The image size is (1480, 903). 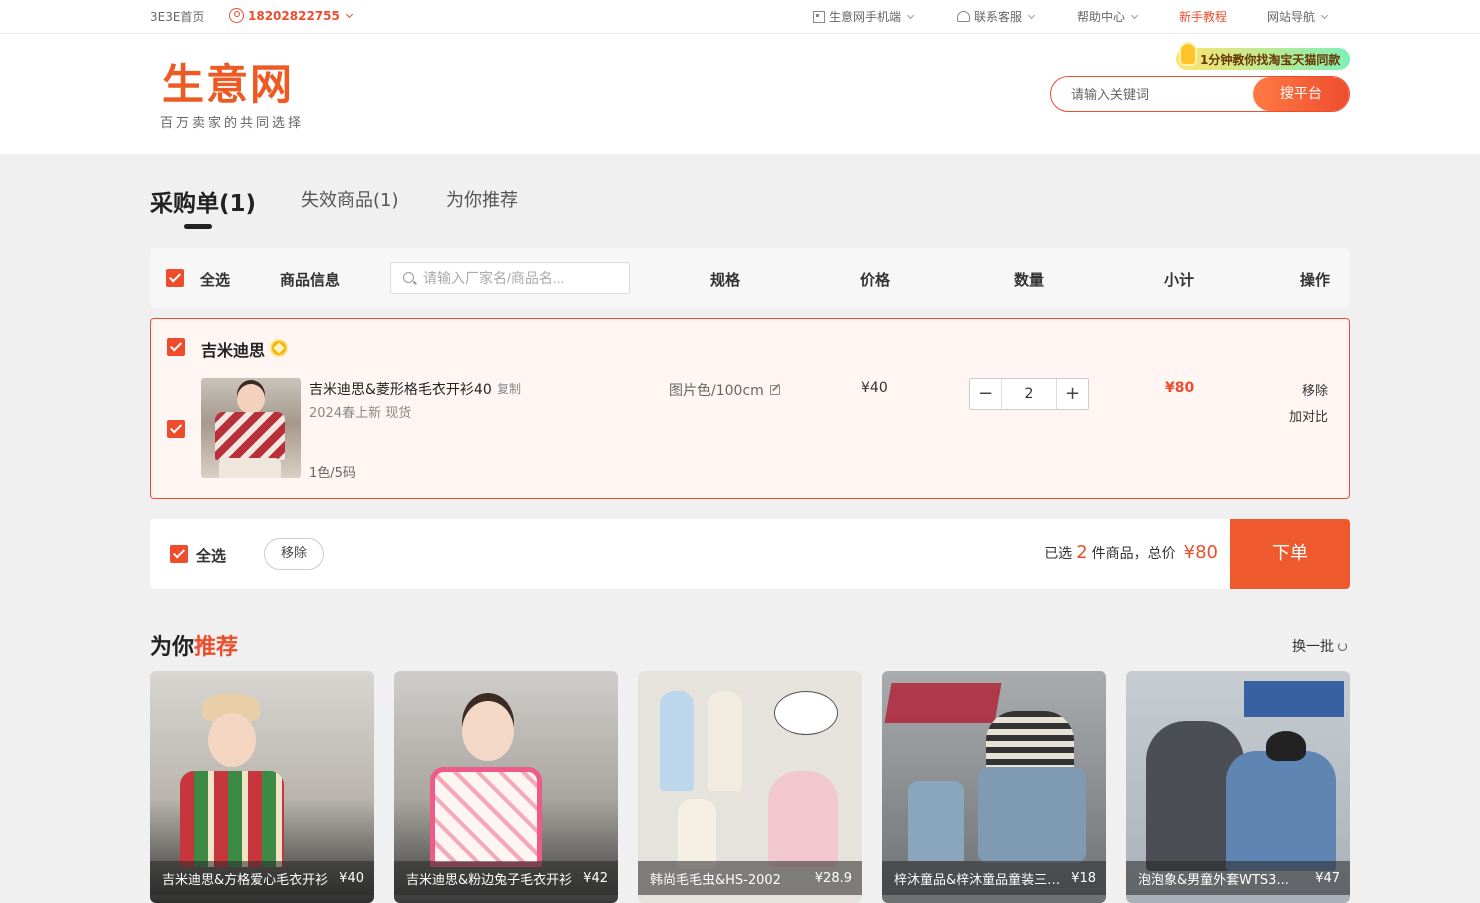 What do you see at coordinates (1200, 552) in the screenshot?
I see `total-price: ¥80` at bounding box center [1200, 552].